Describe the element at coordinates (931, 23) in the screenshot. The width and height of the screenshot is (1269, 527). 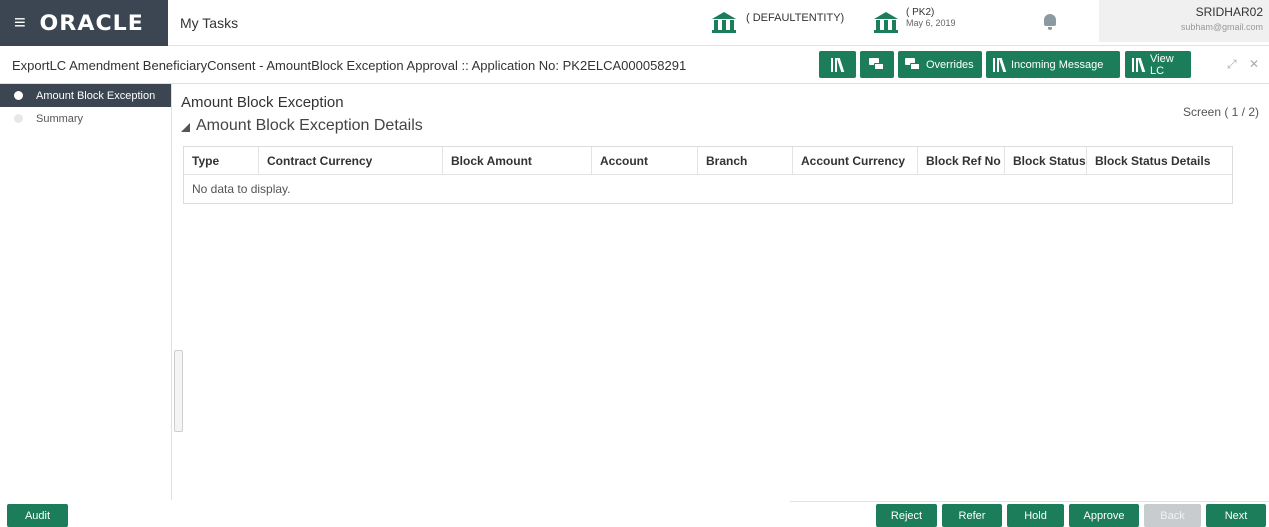
I see `branch-date: May 6, 2019` at that location.